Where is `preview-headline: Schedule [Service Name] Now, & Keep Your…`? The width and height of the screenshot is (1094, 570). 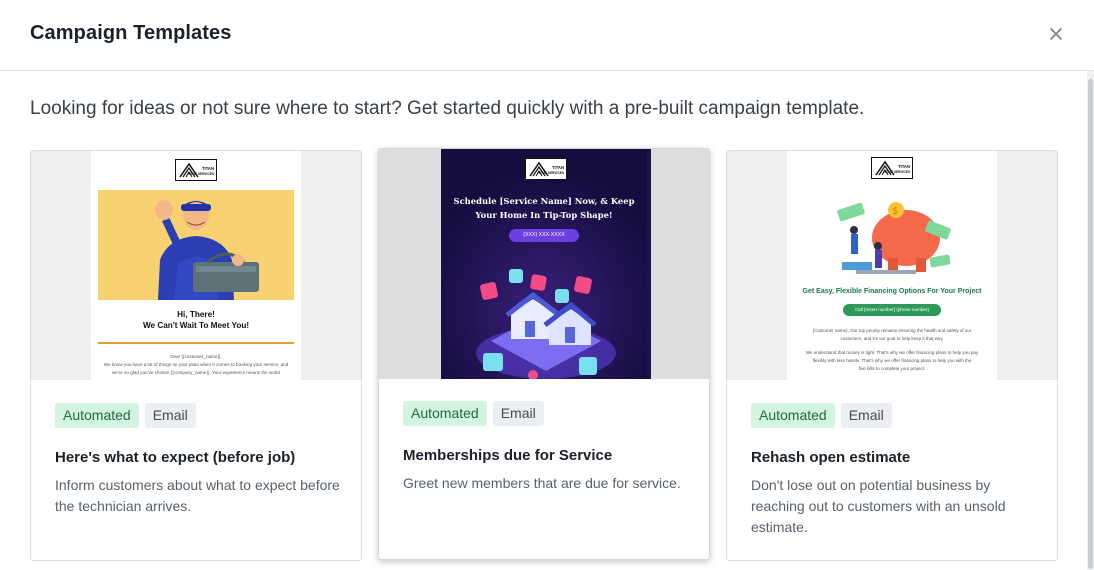
preview-headline: Schedule [Service Name] Now, & Keep Your… is located at coordinates (544, 208).